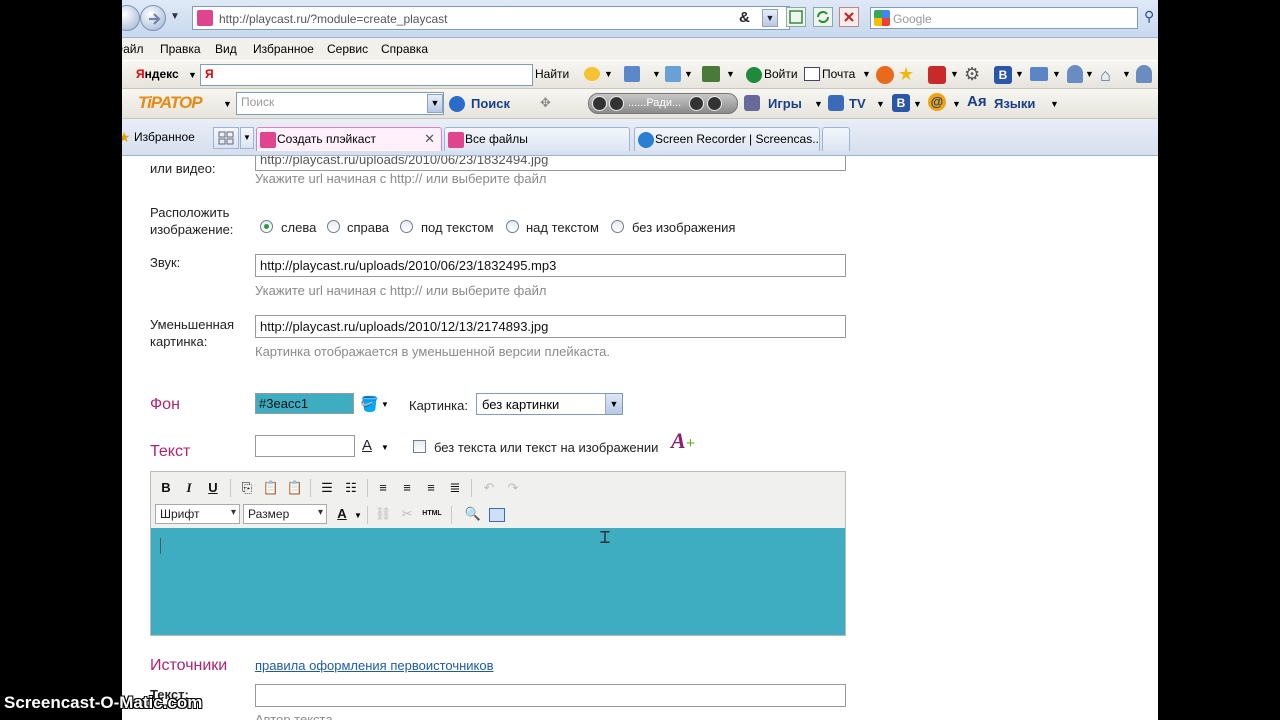  I want to click on position-radio-above, so click(512, 226).